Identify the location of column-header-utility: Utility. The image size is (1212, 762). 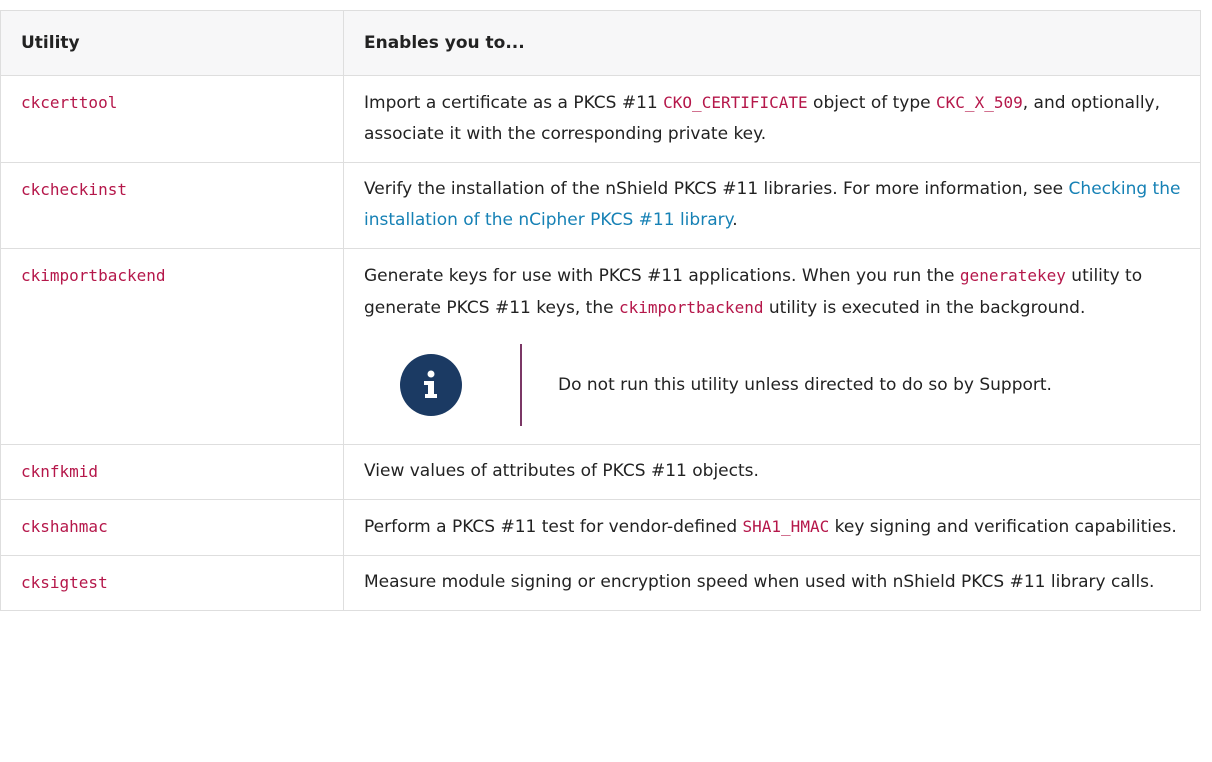
(172, 43).